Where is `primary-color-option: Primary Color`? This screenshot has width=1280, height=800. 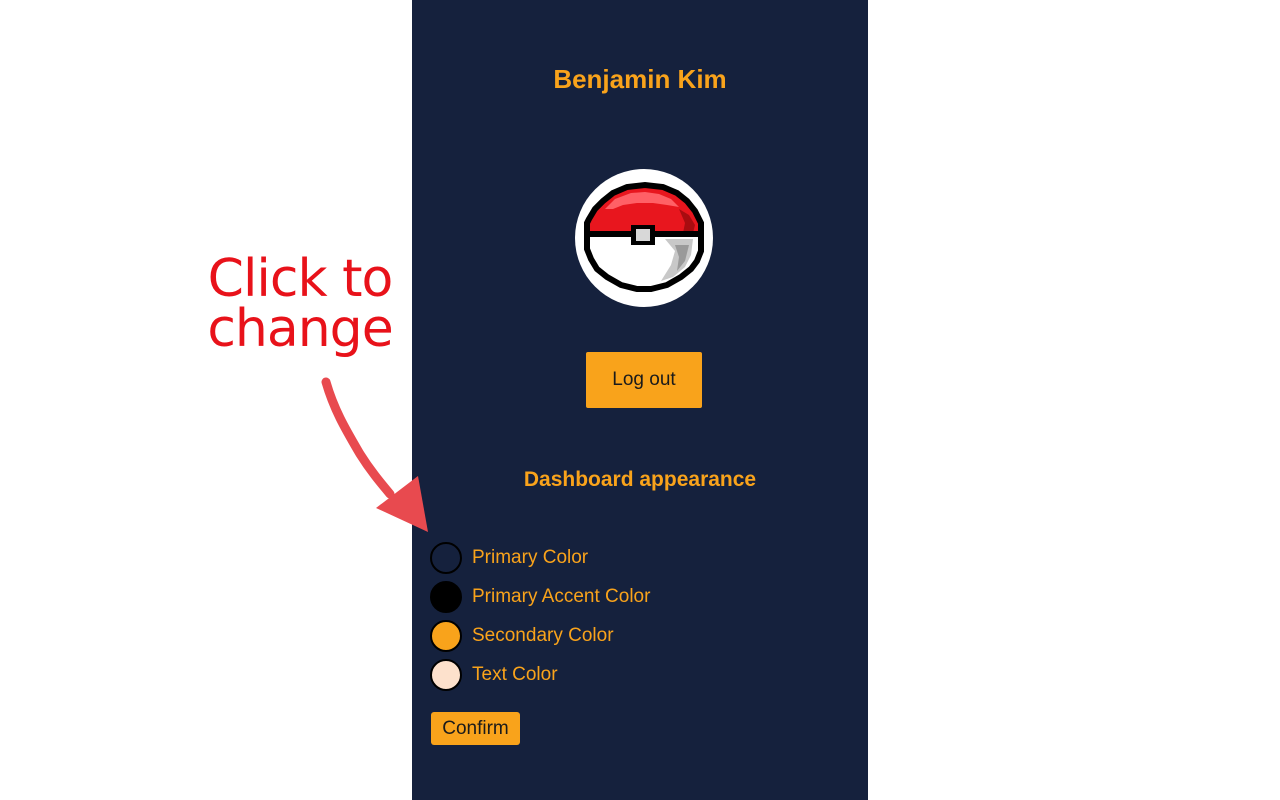
primary-color-option: Primary Color is located at coordinates (509, 558).